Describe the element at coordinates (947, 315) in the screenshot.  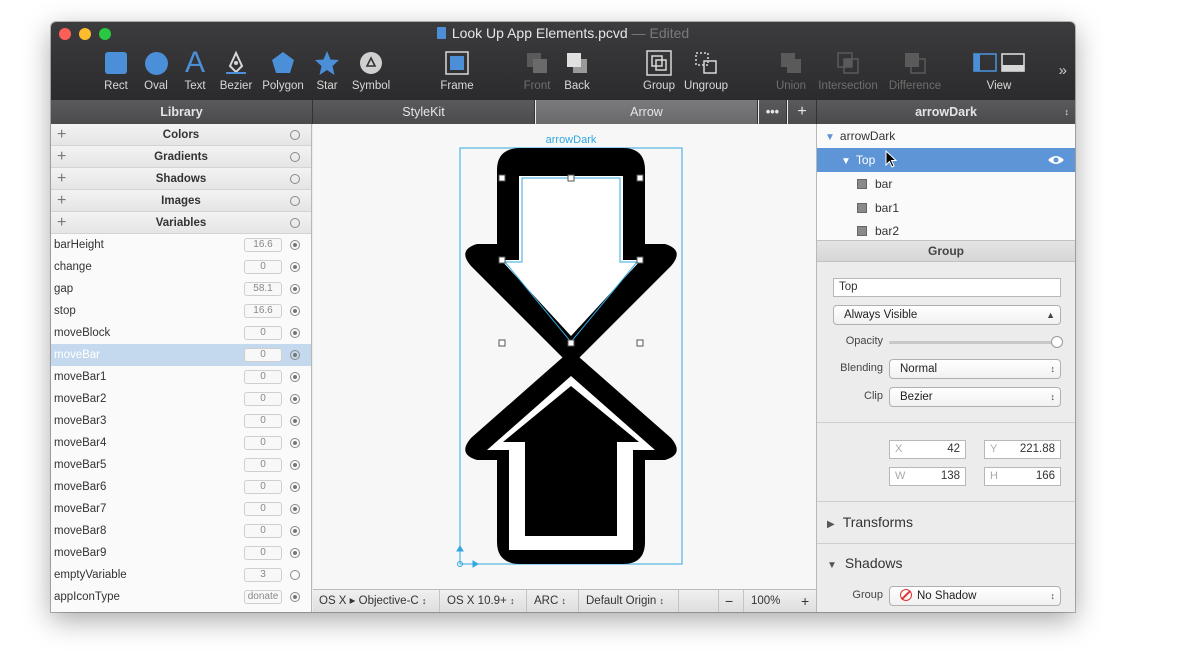
I see `visibility-select: Always Visible ▲` at that location.